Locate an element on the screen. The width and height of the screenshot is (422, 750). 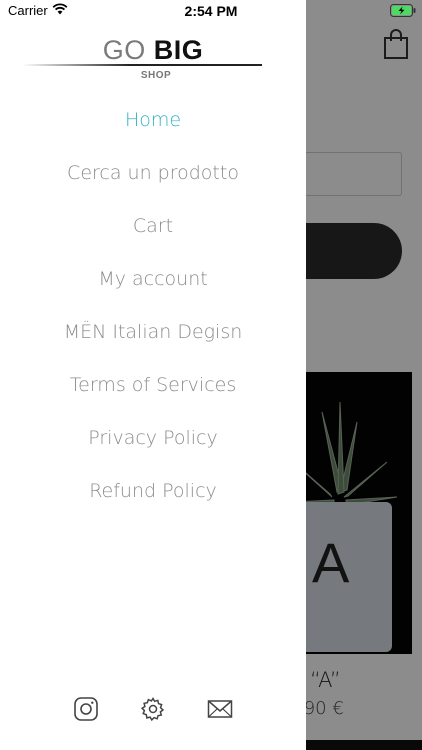
status-bar: Carrier 2:54 PM is located at coordinates (211, 11).